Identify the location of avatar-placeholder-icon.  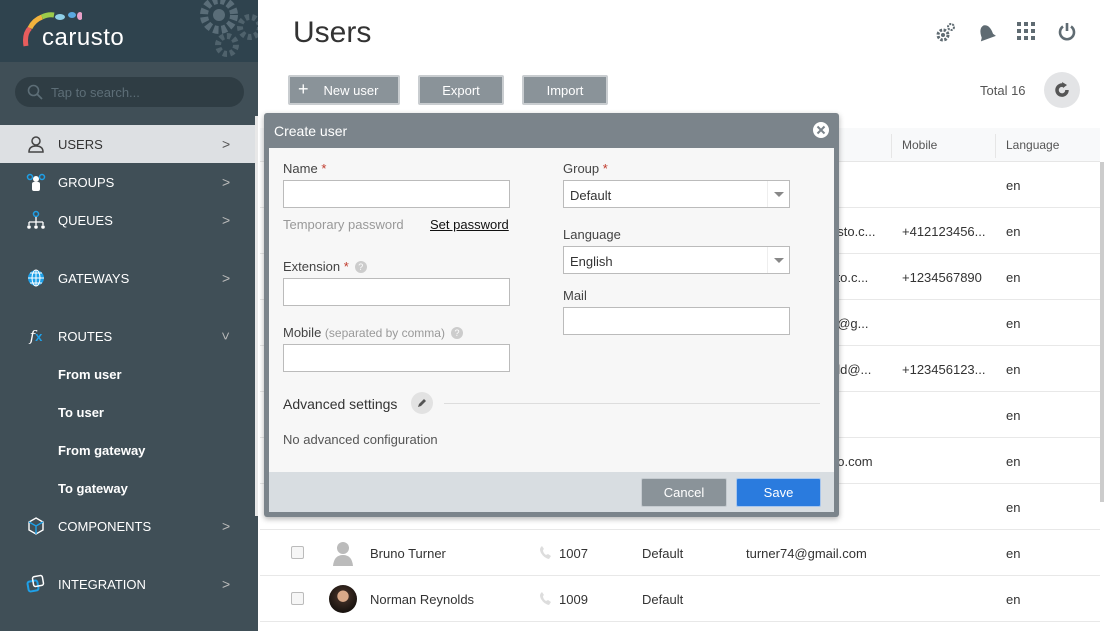
(343, 554).